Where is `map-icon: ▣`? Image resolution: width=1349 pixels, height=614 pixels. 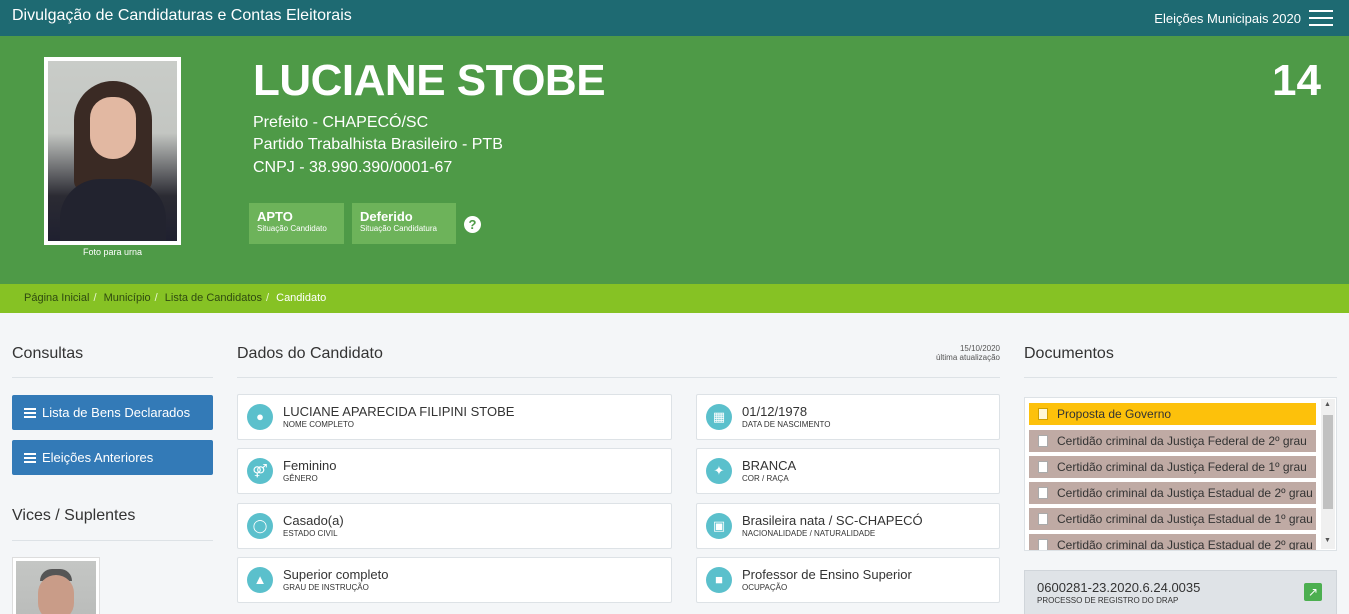
map-icon: ▣ is located at coordinates (719, 526).